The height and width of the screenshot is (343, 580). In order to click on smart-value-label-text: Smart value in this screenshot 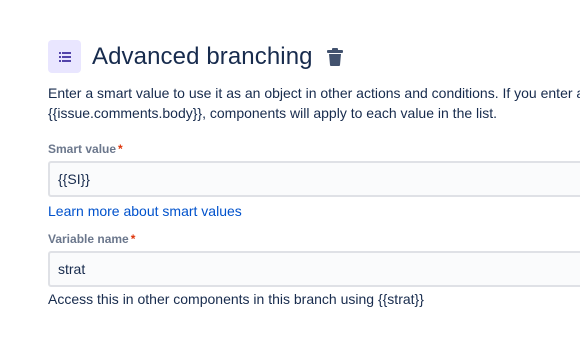, I will do `click(82, 149)`.